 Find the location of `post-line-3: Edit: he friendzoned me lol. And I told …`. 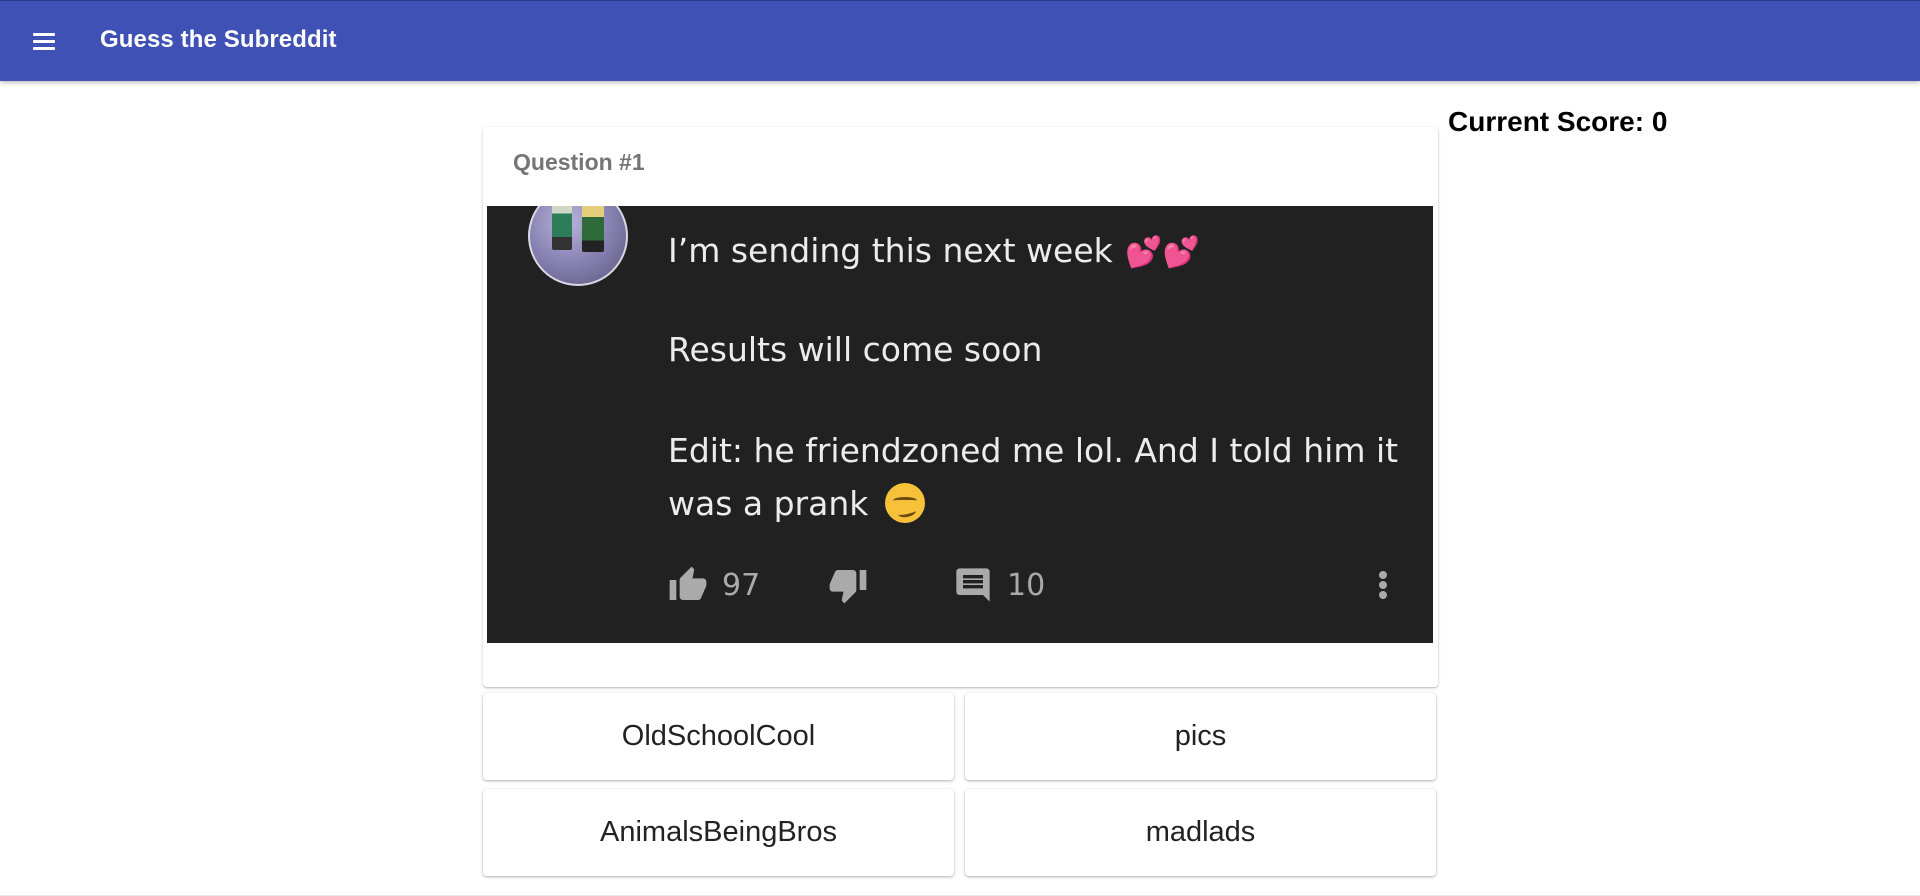

post-line-3: Edit: he friendzoned me lol. And I told … is located at coordinates (1033, 450).